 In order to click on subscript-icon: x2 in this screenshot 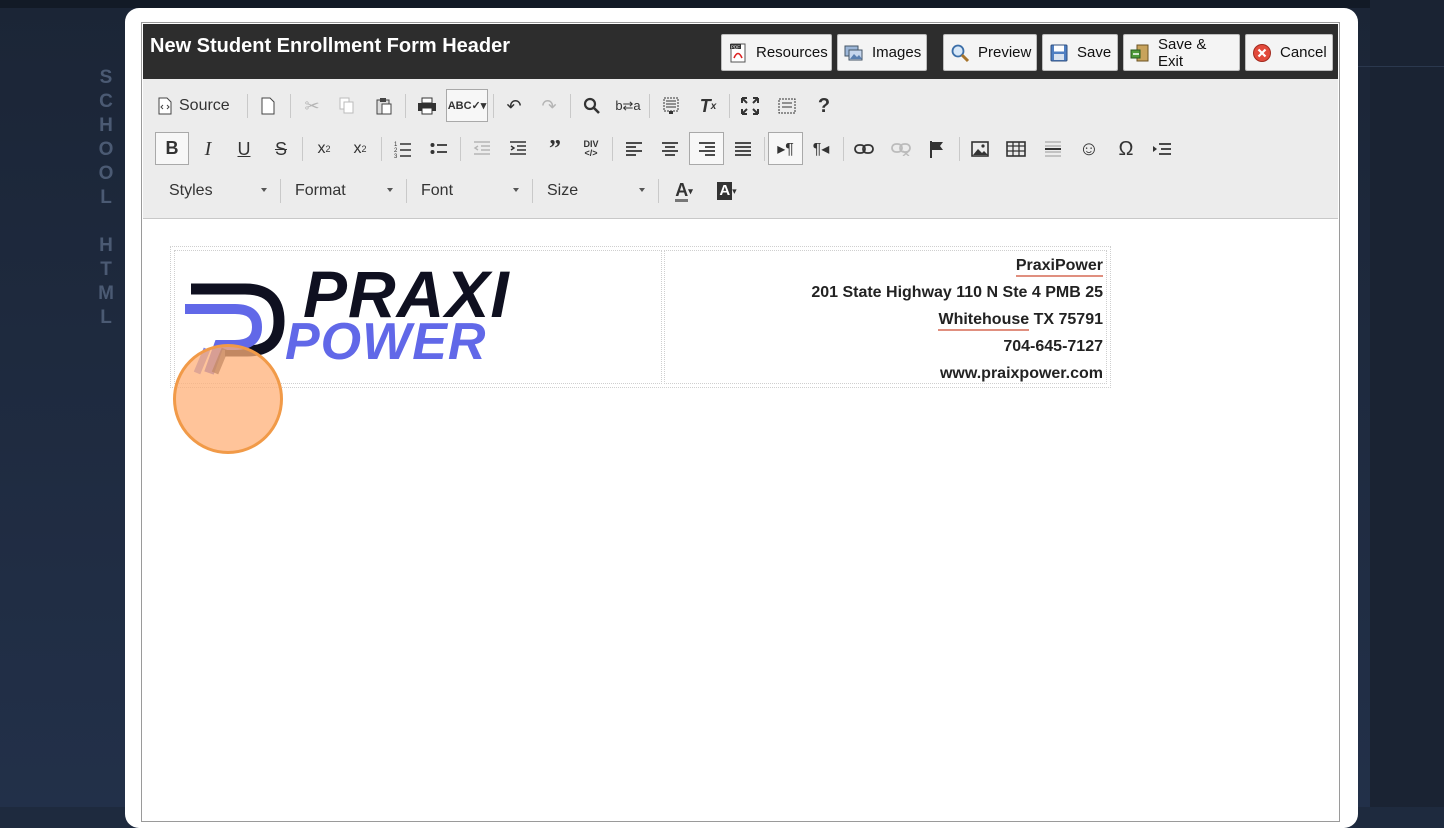, I will do `click(324, 149)`.